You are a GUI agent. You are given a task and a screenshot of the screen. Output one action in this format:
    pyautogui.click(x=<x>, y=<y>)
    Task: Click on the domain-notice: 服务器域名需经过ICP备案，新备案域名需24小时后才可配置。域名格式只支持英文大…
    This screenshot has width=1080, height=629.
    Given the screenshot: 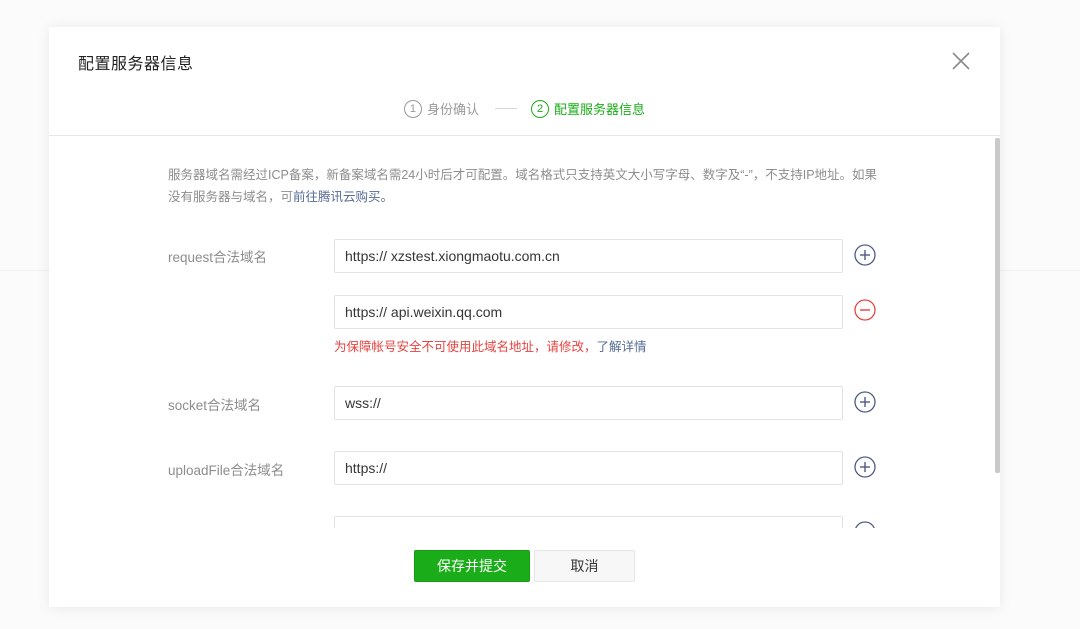 What is the action you would take?
    pyautogui.click(x=523, y=186)
    